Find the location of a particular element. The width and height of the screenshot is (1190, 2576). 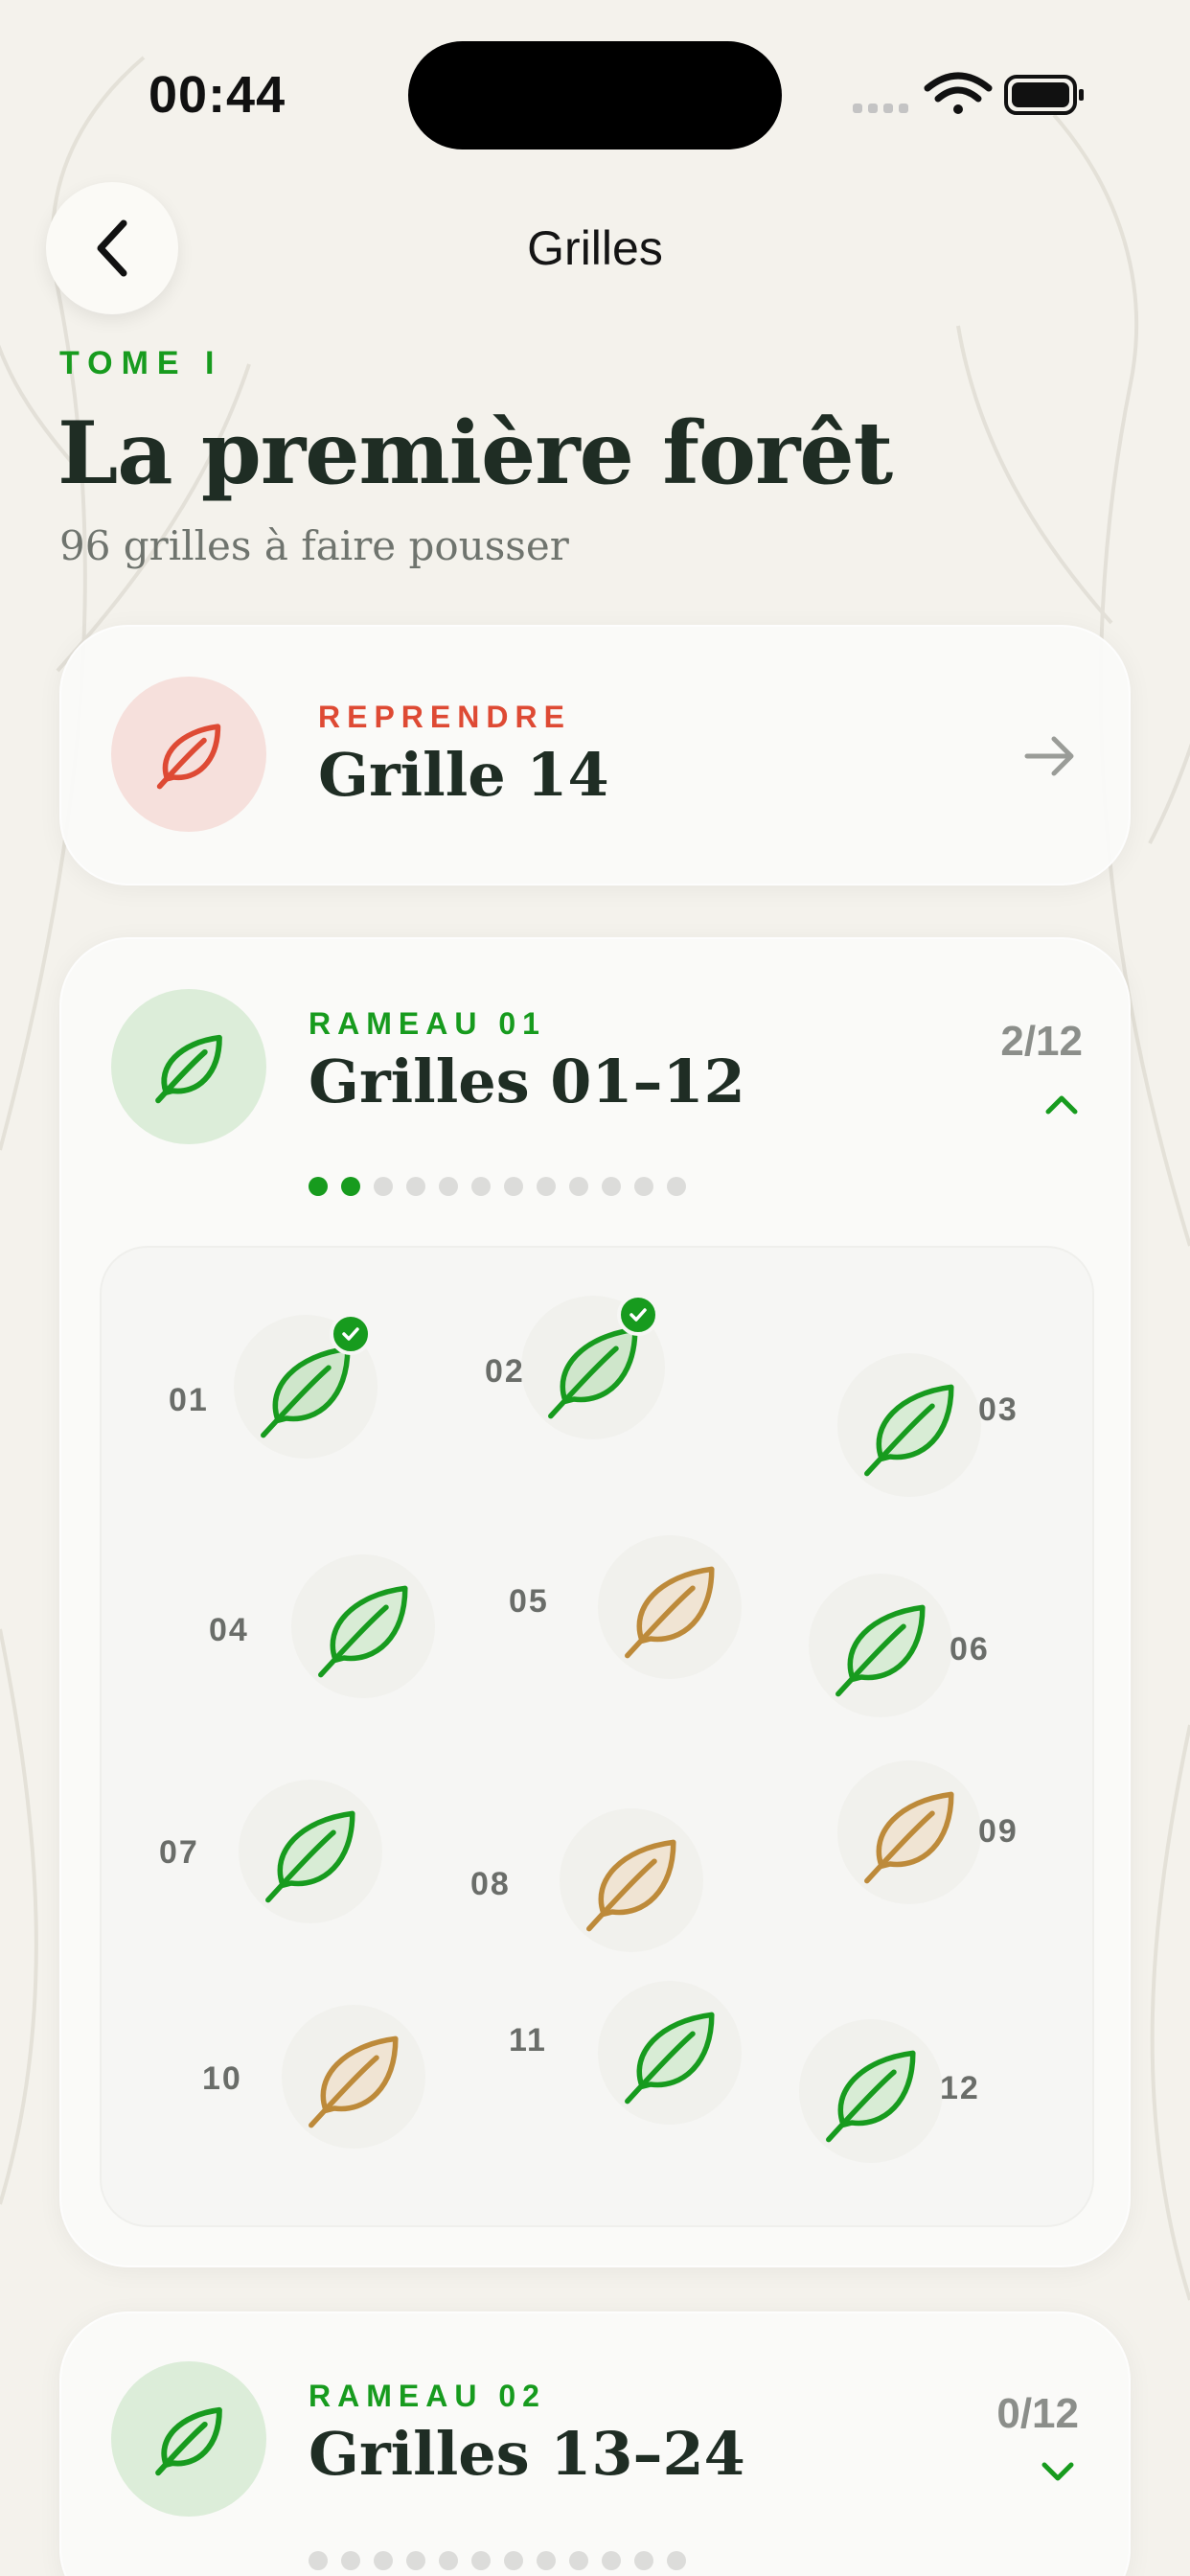

rameau-card-02: RAMEAU 02 Grilles 13–24 0/12 is located at coordinates (595, 2444).